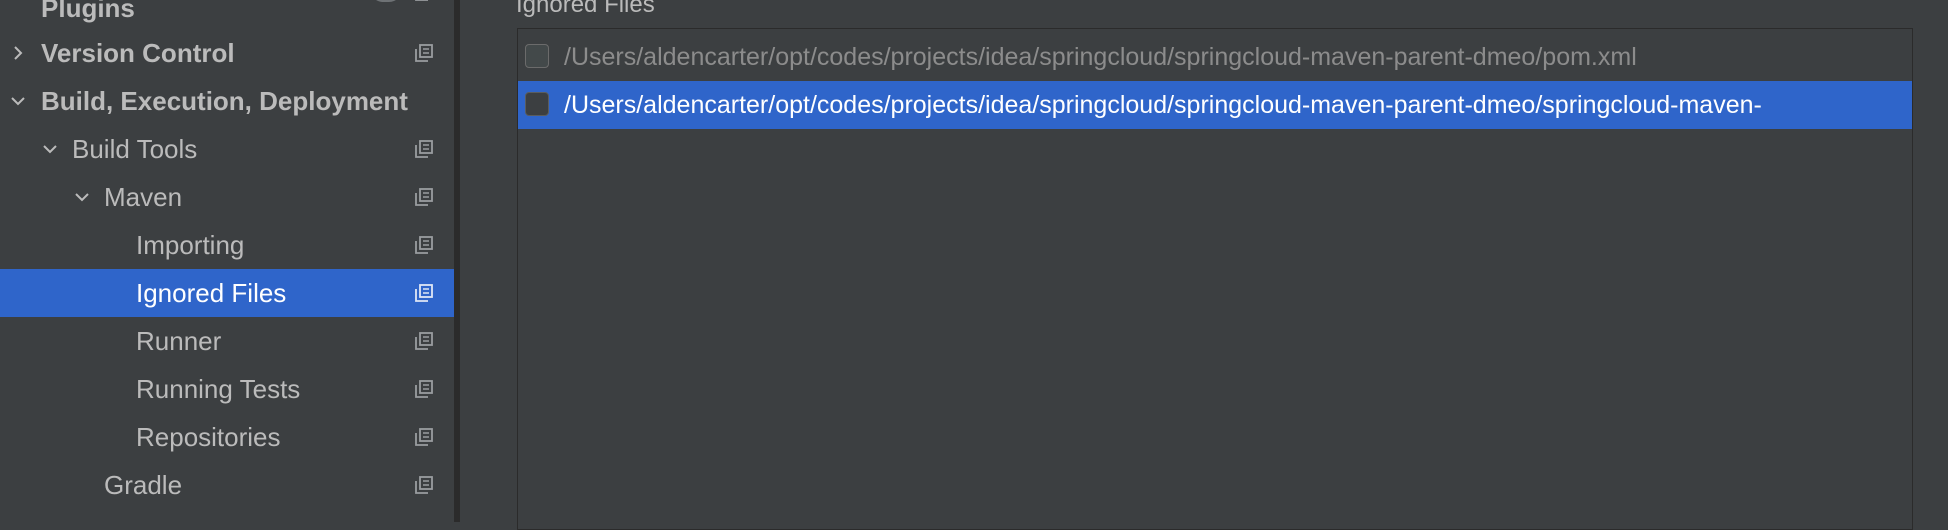 Image resolution: width=1948 pixels, height=530 pixels. What do you see at coordinates (208, 437) in the screenshot?
I see `tree-item-label: Repositories` at bounding box center [208, 437].